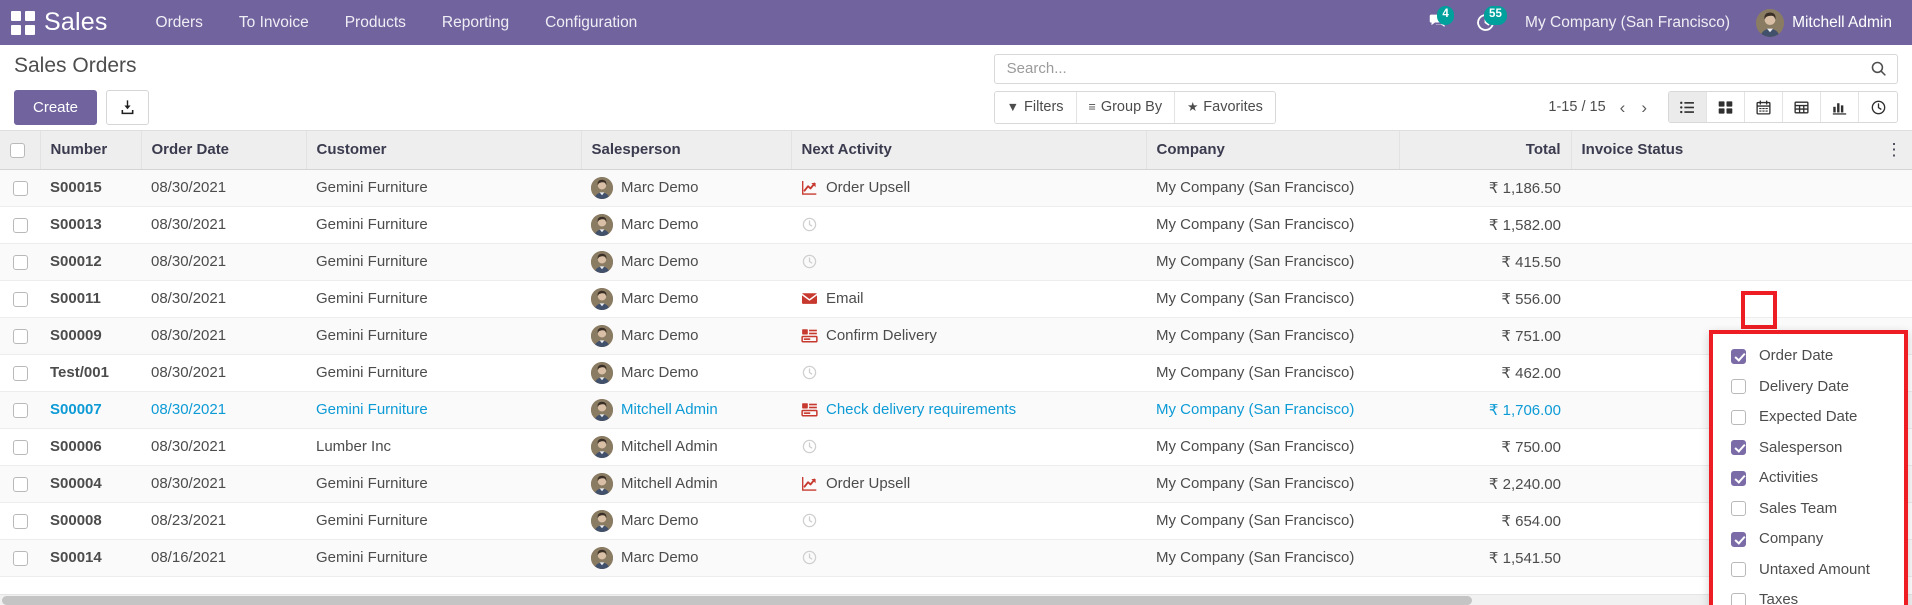  Describe the element at coordinates (1688, 107) in the screenshot. I see `view-button-list` at that location.